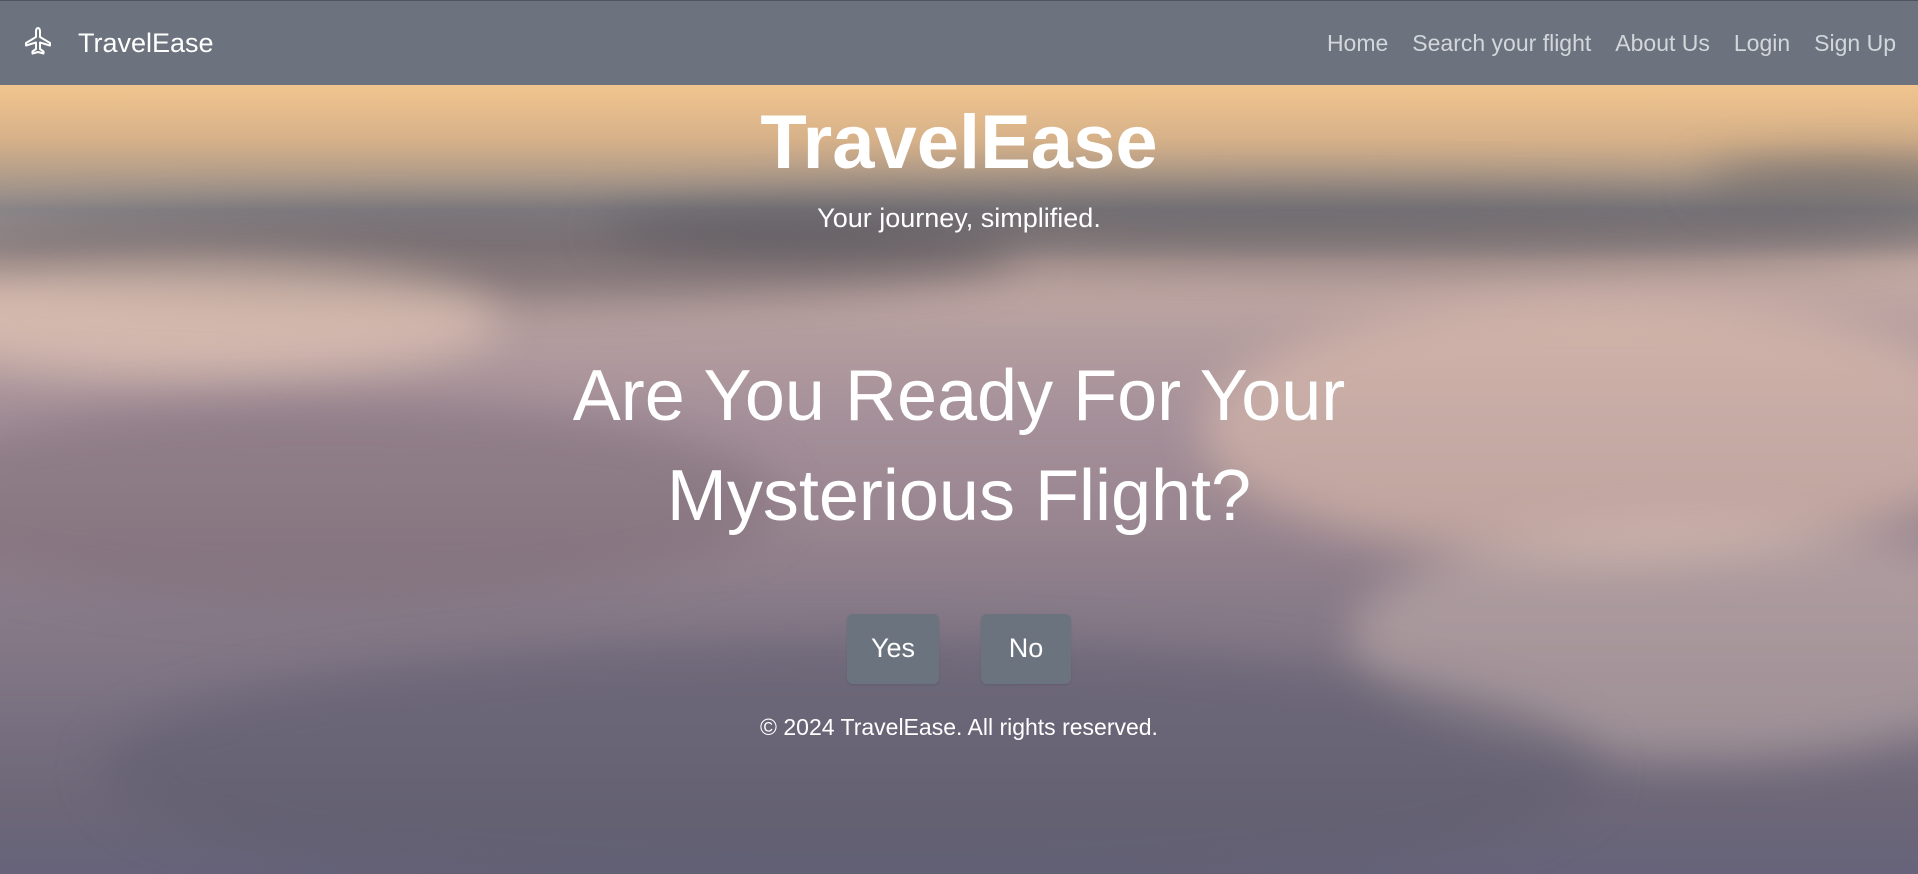  I want to click on yes-button: Yes, so click(893, 648).